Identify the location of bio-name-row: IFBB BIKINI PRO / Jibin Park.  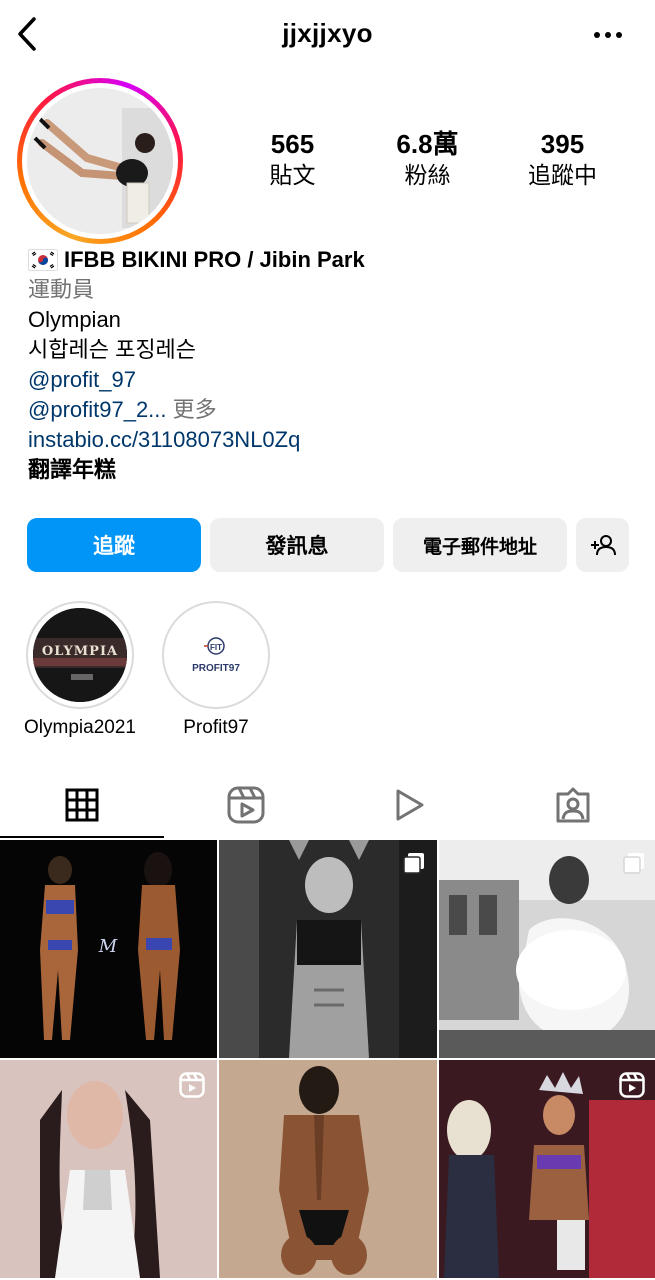
(328, 260).